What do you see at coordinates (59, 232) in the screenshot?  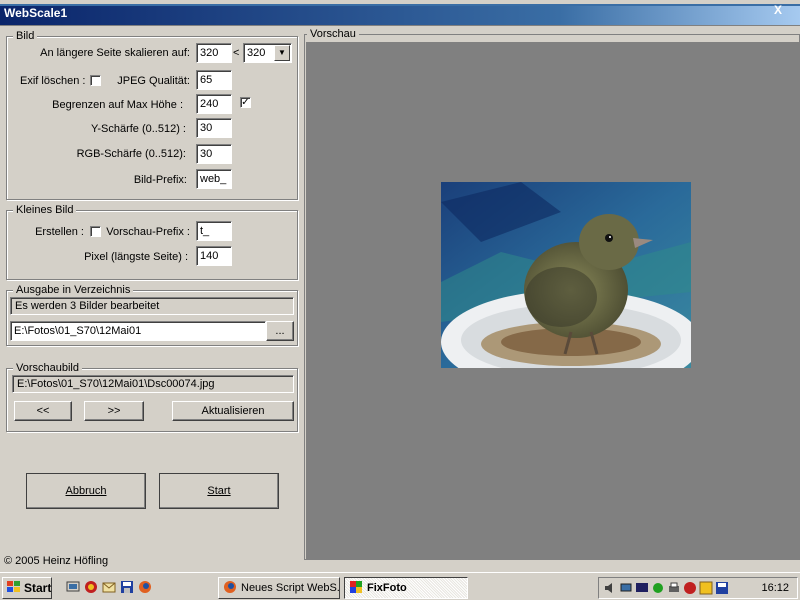 I see `erstellen-label: Erstellen :` at bounding box center [59, 232].